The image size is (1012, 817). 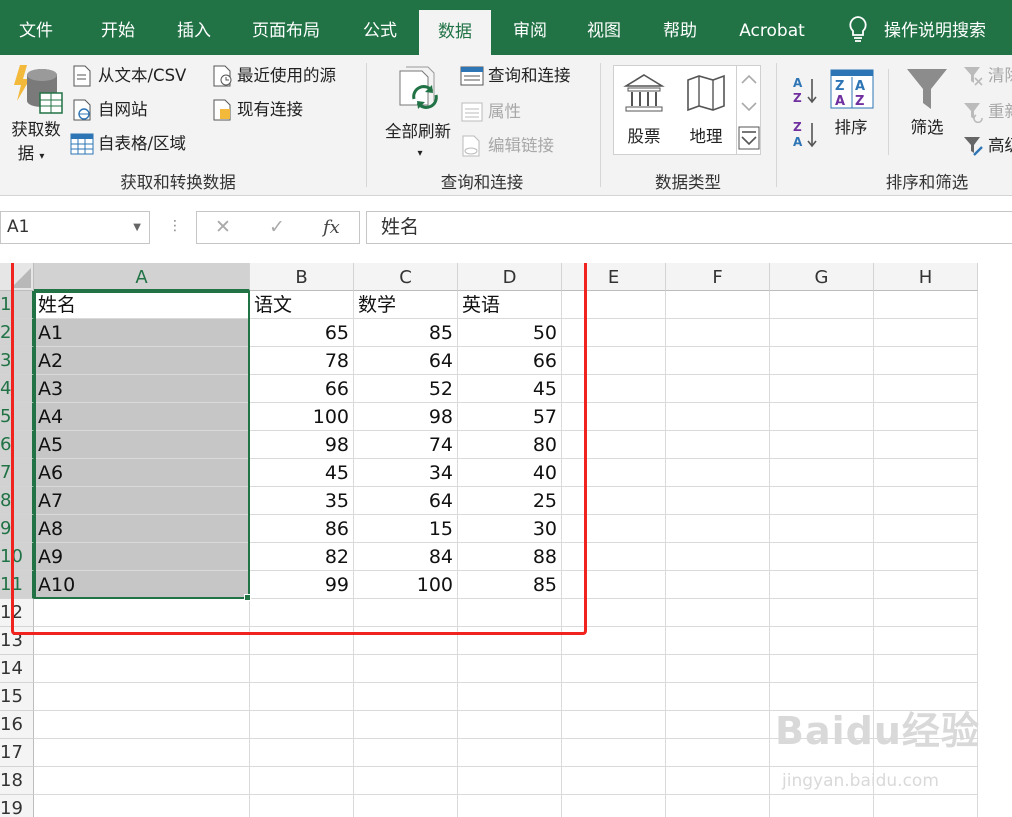 I want to click on cell-e5, so click(x=614, y=417).